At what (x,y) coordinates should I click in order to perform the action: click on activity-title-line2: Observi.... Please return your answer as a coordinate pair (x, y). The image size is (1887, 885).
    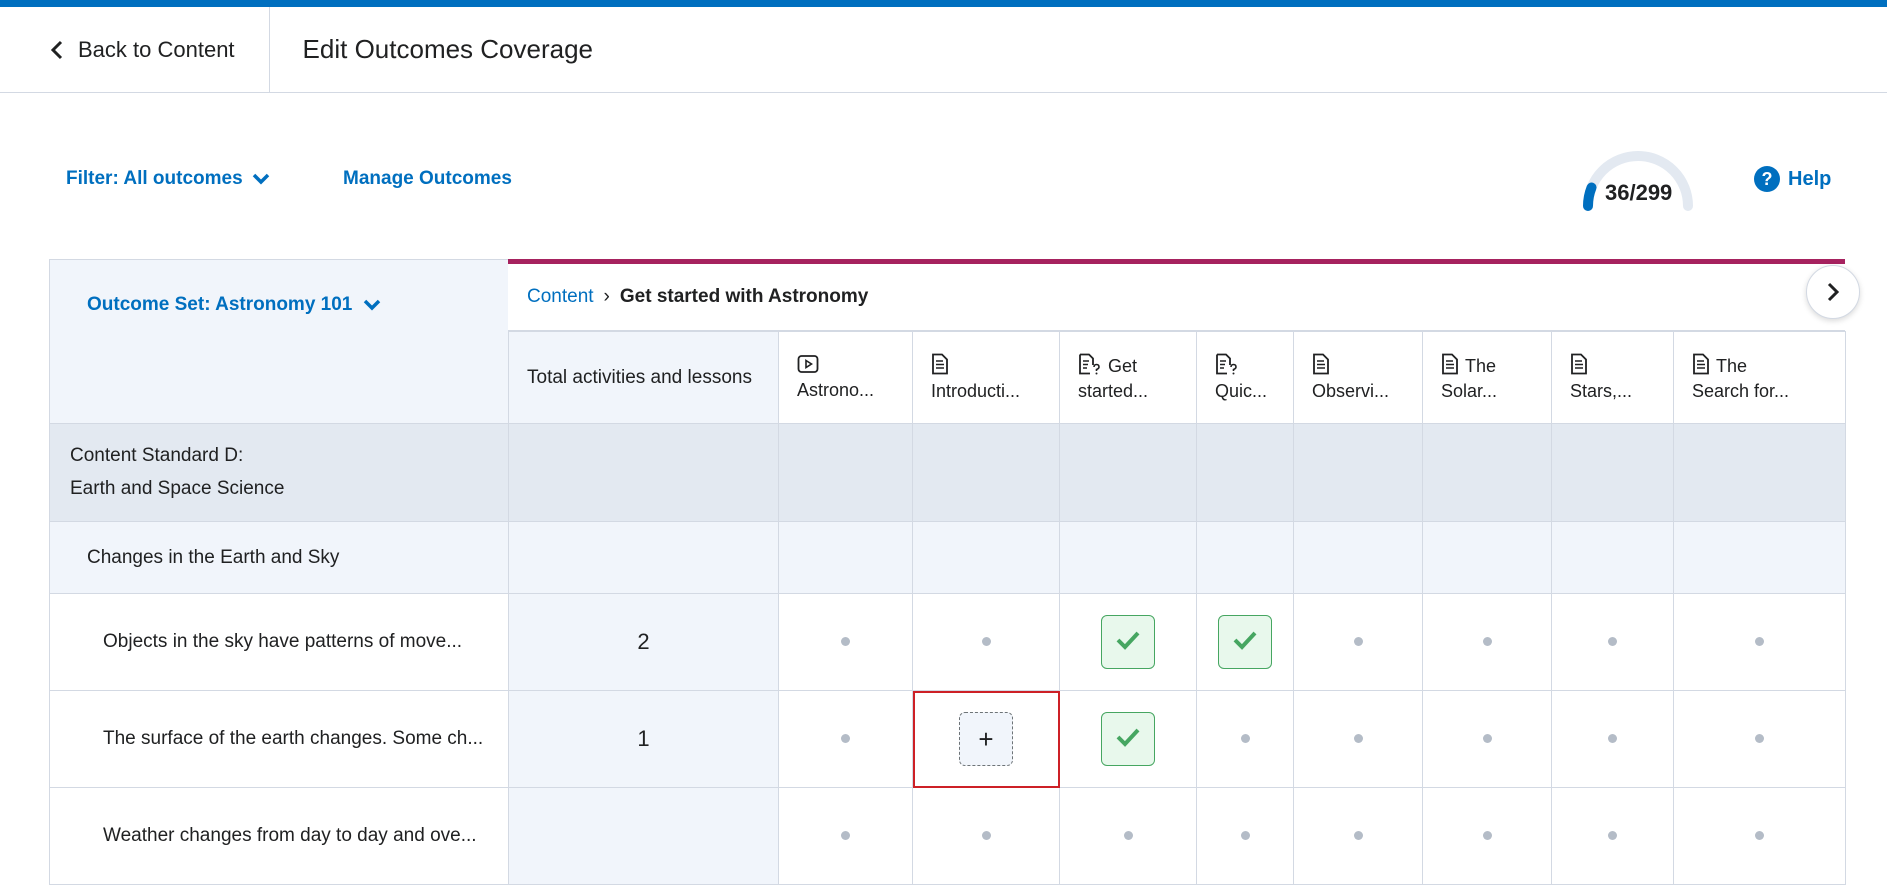
    Looking at the image, I should click on (1351, 391).